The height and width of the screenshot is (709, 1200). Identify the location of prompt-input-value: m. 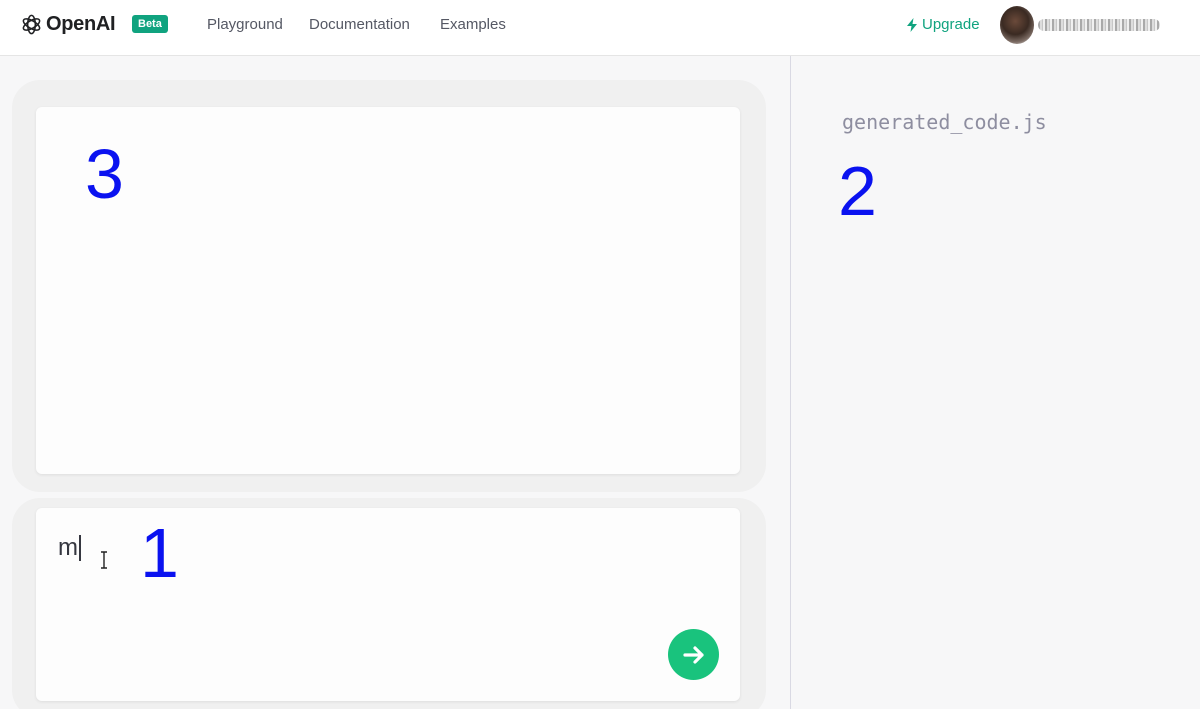
(68, 547).